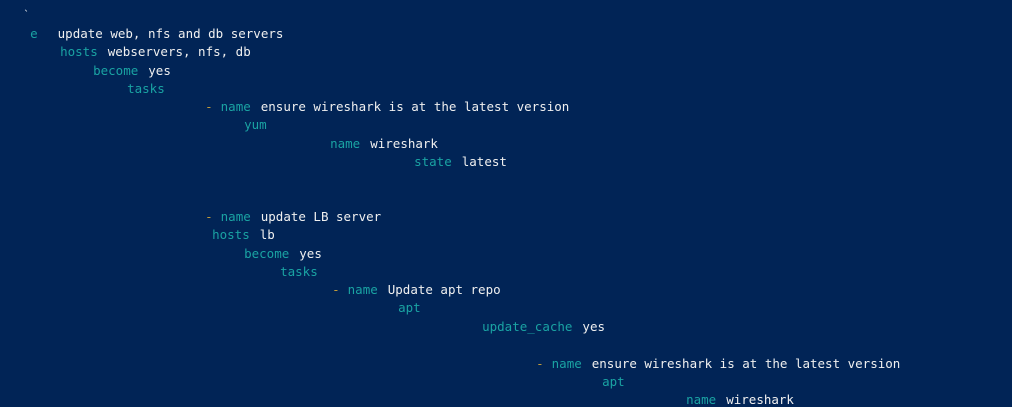  What do you see at coordinates (484, 161) in the screenshot?
I see `yaml-value: latest` at bounding box center [484, 161].